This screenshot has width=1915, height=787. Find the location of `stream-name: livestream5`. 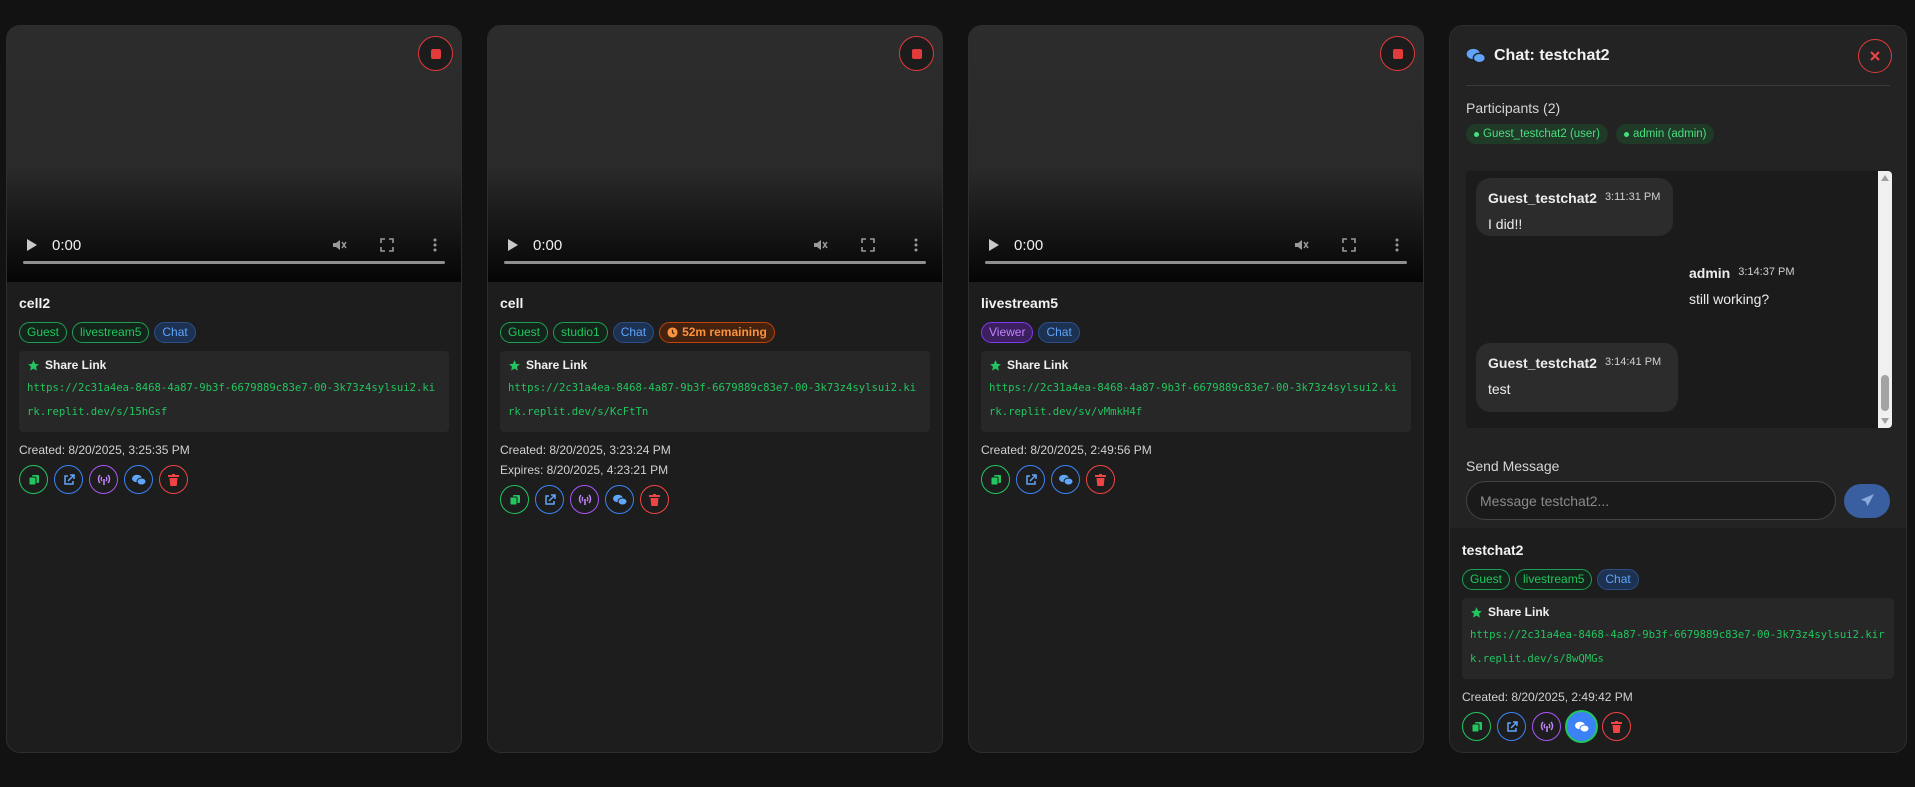

stream-name: livestream5 is located at coordinates (1020, 303).